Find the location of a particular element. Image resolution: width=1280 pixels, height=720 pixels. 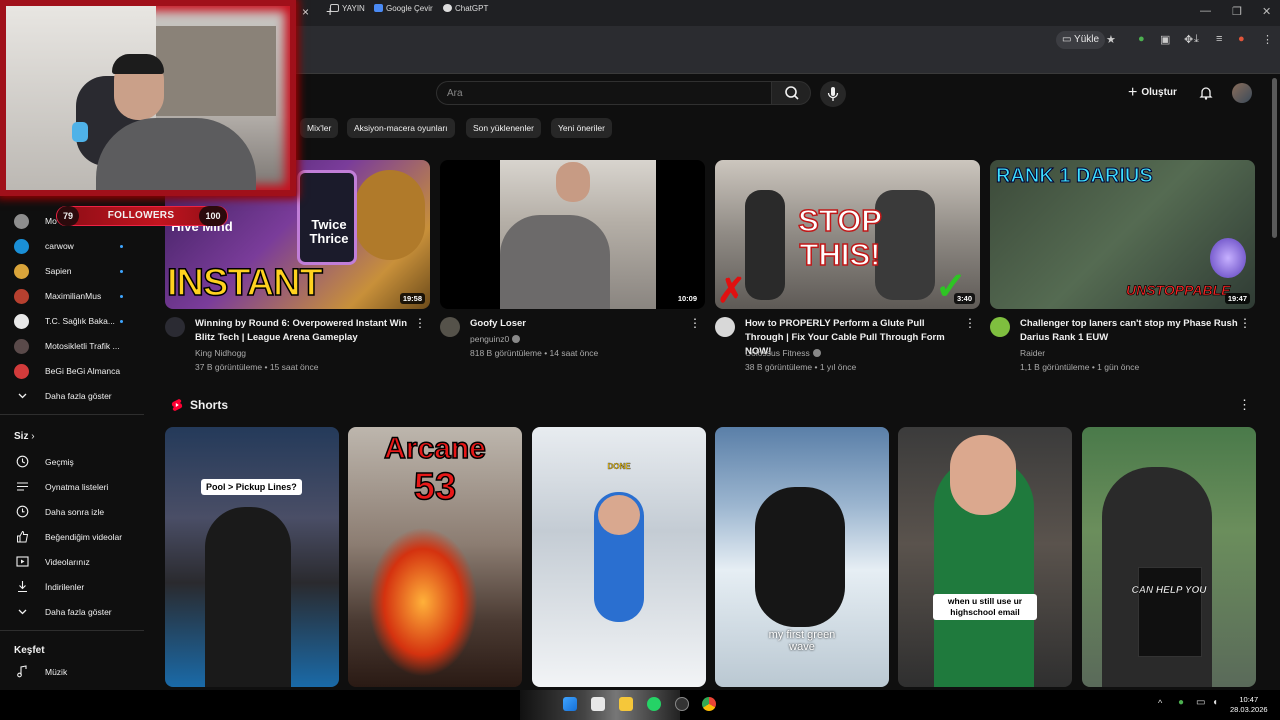

maximize-icon: ❐ is located at coordinates (1237, 11).